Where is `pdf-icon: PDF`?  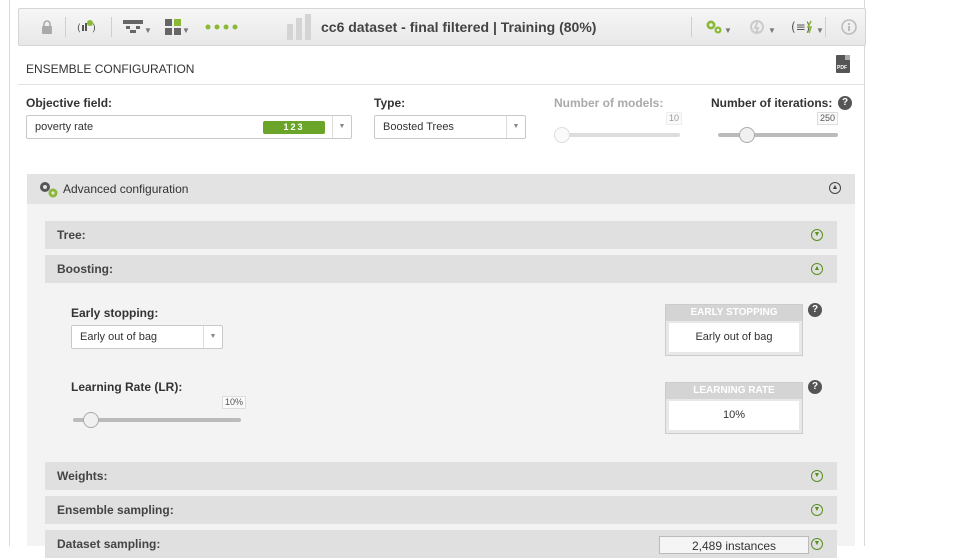
pdf-icon: PDF is located at coordinates (843, 64).